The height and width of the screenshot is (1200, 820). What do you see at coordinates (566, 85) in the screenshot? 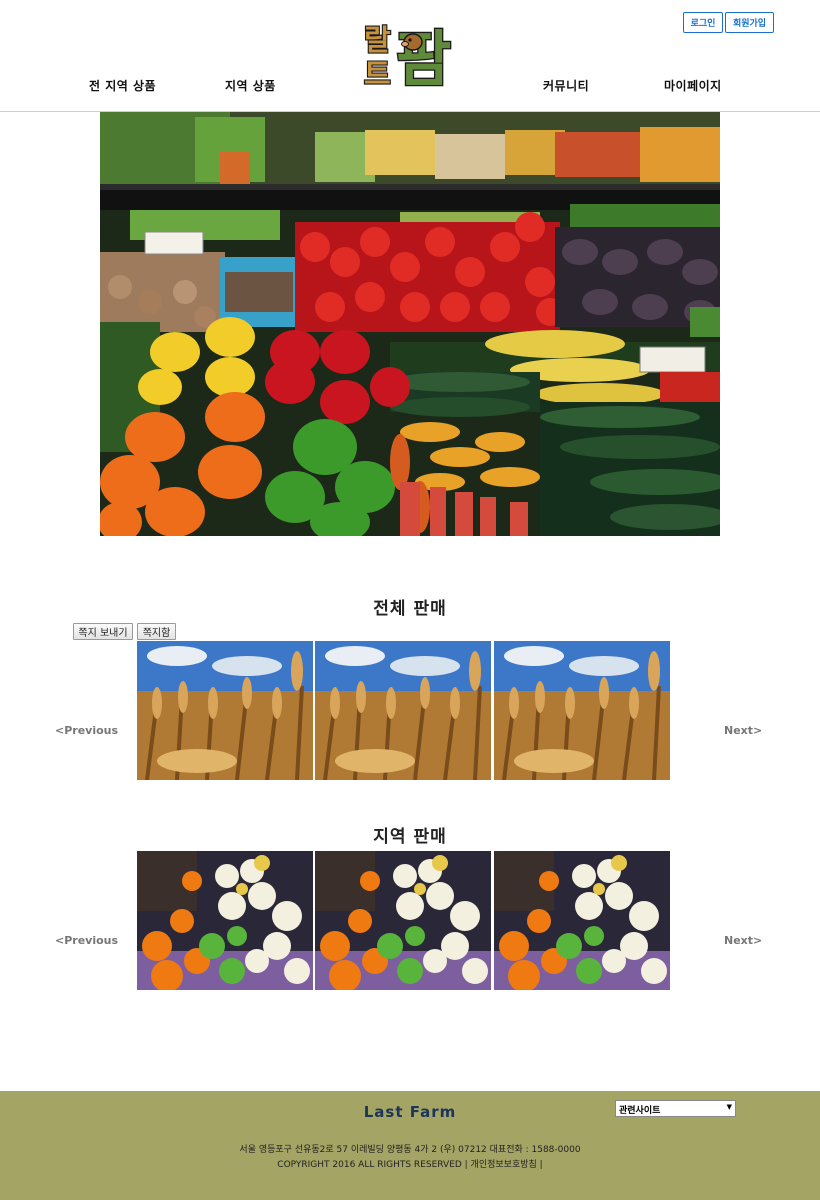
I see `nav-community: 커뮤니티` at bounding box center [566, 85].